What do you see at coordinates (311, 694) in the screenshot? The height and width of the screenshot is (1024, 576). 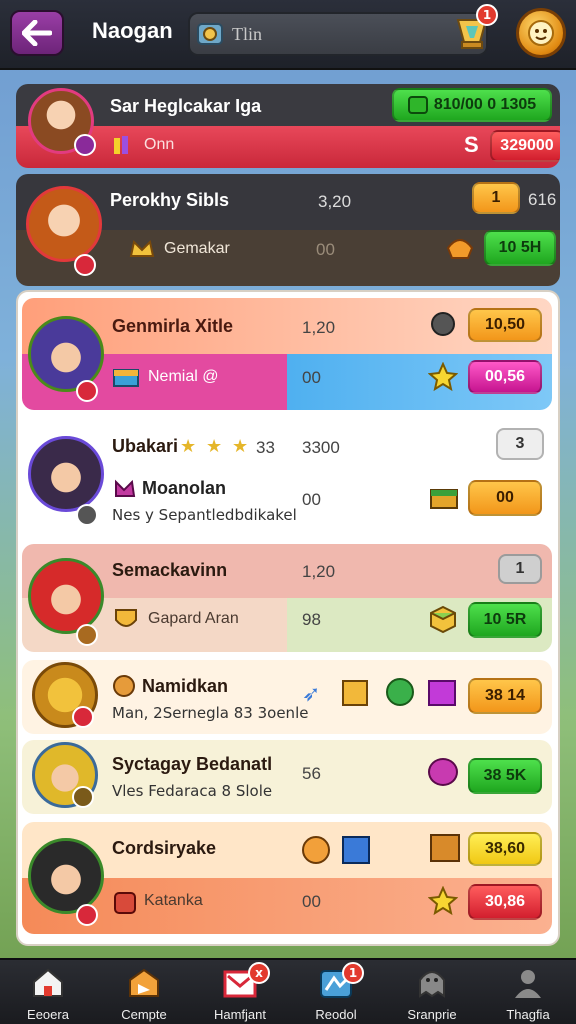 I see `rocket-icon: ➶` at bounding box center [311, 694].